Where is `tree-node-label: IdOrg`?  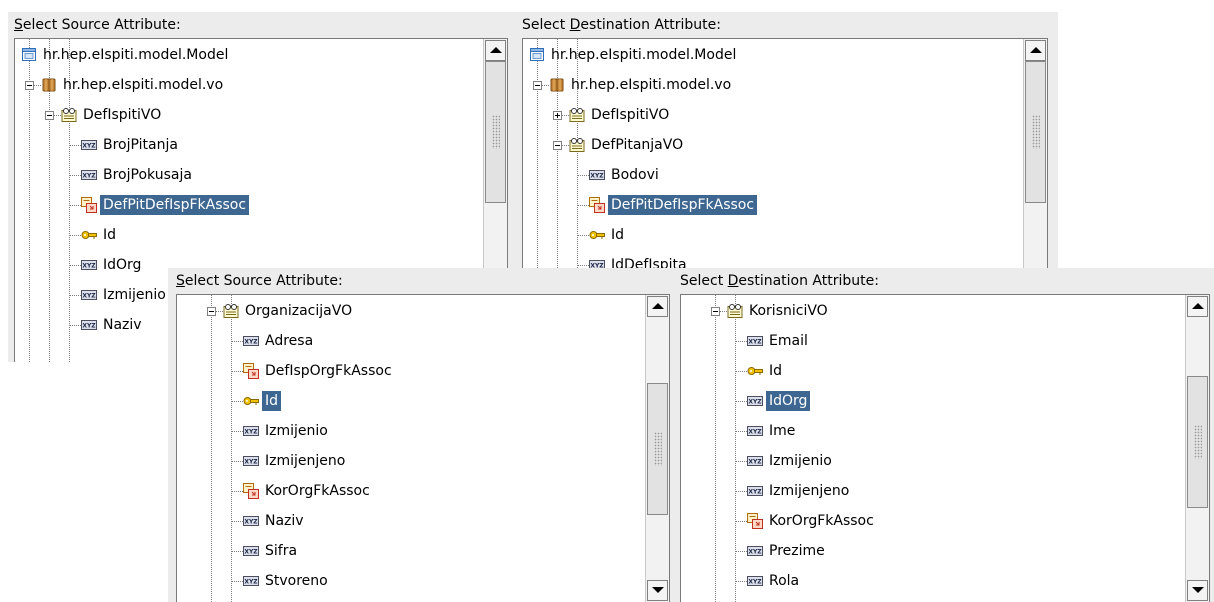 tree-node-label: IdOrg is located at coordinates (122, 265).